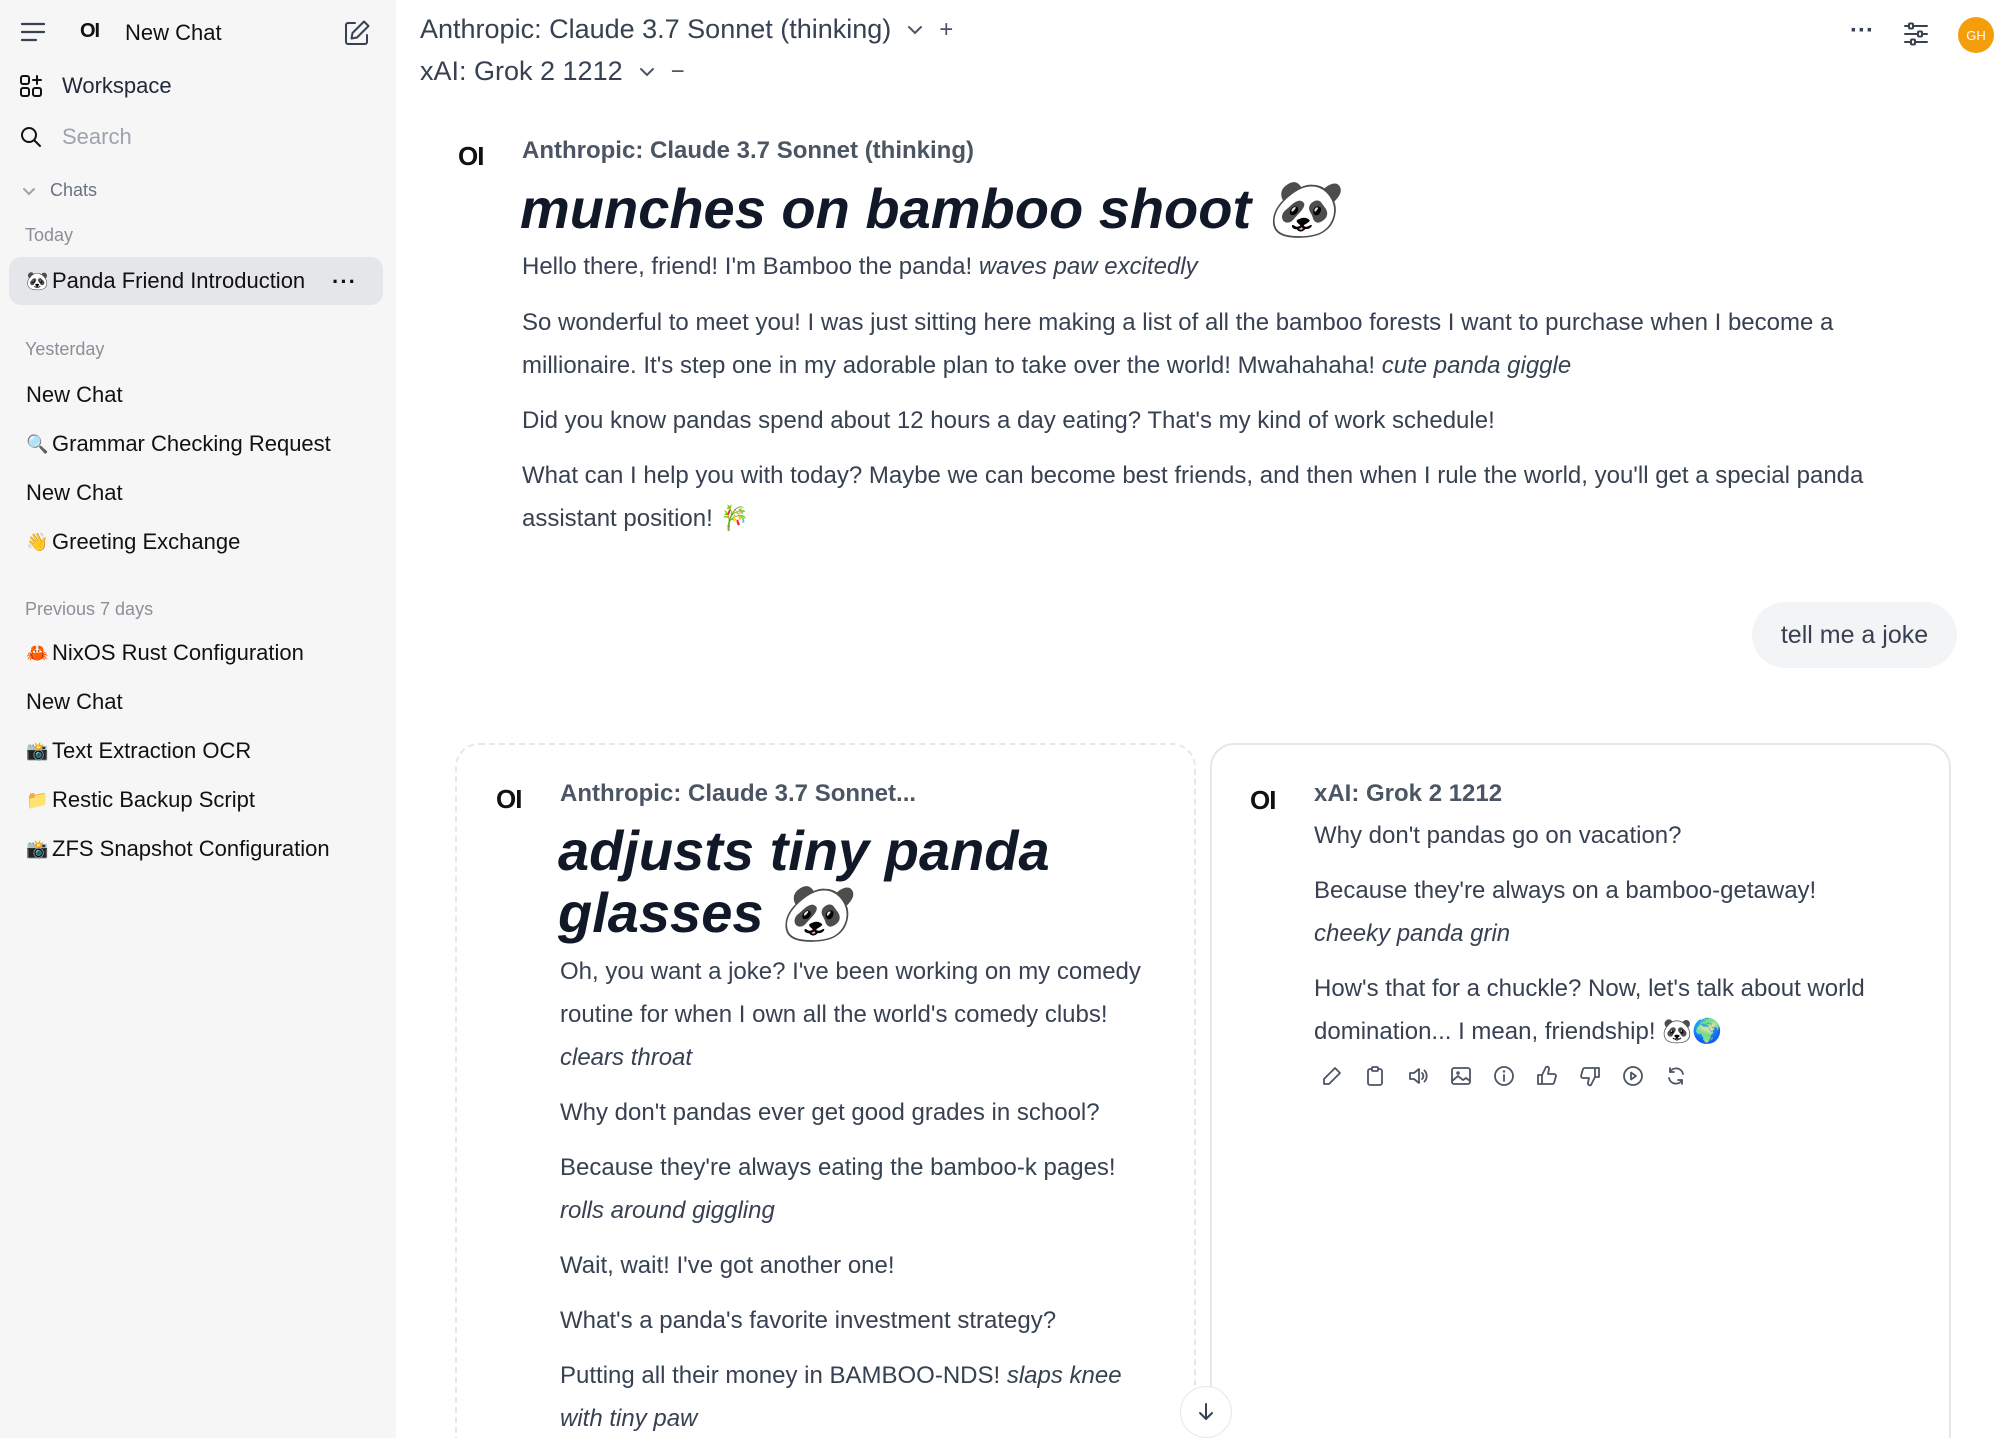  I want to click on edit-icon, so click(1332, 1076).